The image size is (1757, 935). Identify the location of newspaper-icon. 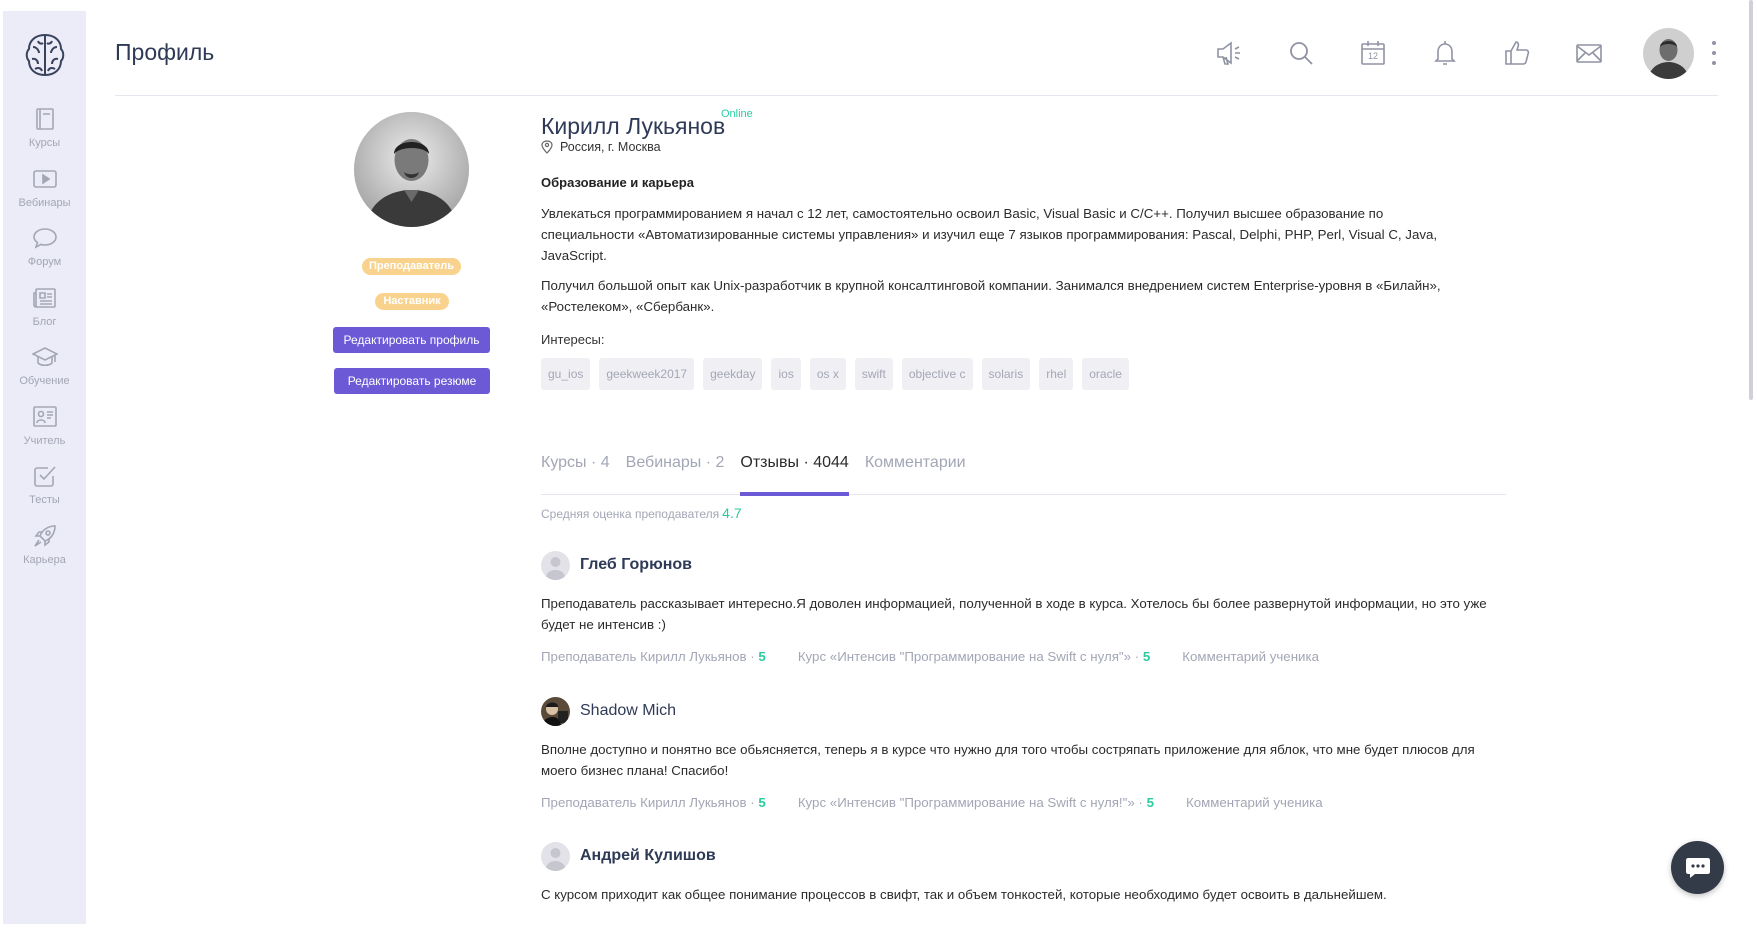
(44, 297).